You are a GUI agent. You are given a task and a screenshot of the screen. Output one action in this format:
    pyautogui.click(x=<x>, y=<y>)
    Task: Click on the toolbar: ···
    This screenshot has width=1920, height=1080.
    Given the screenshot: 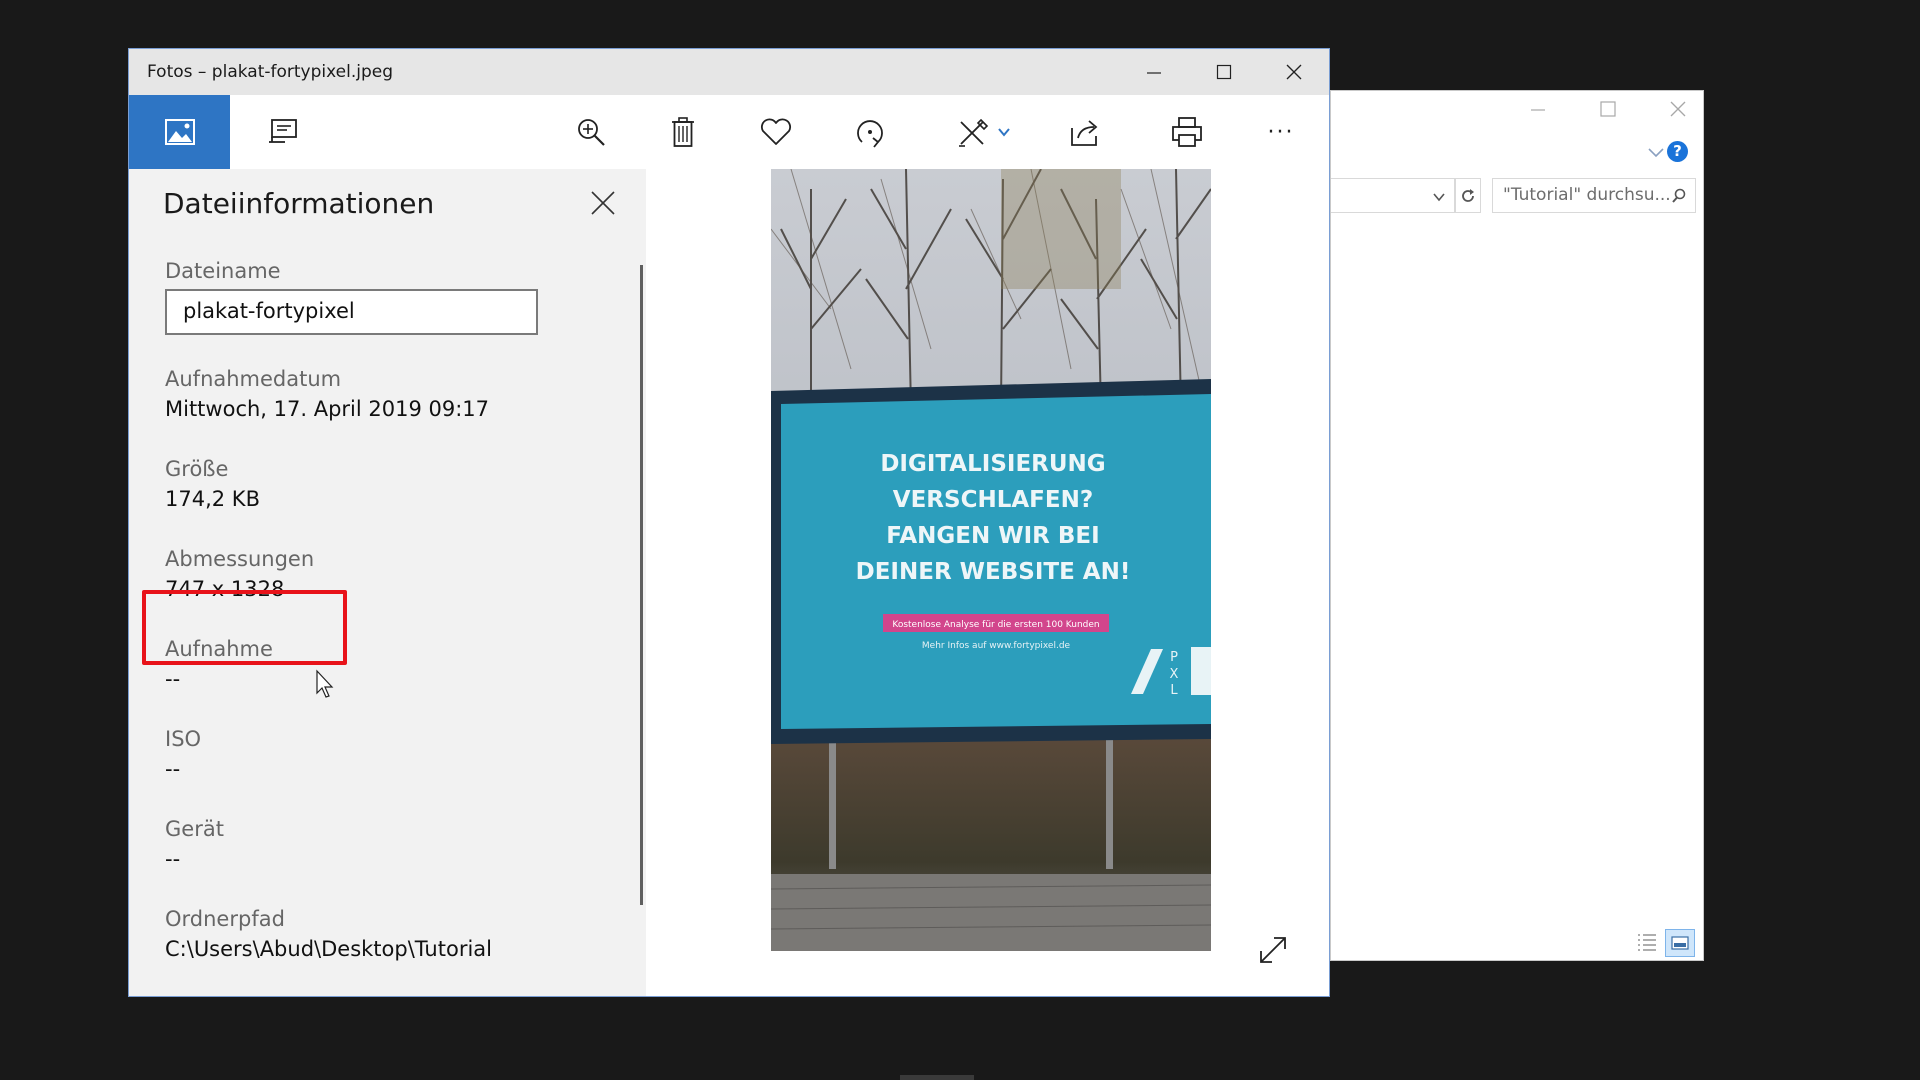 What is the action you would take?
    pyautogui.click(x=729, y=132)
    